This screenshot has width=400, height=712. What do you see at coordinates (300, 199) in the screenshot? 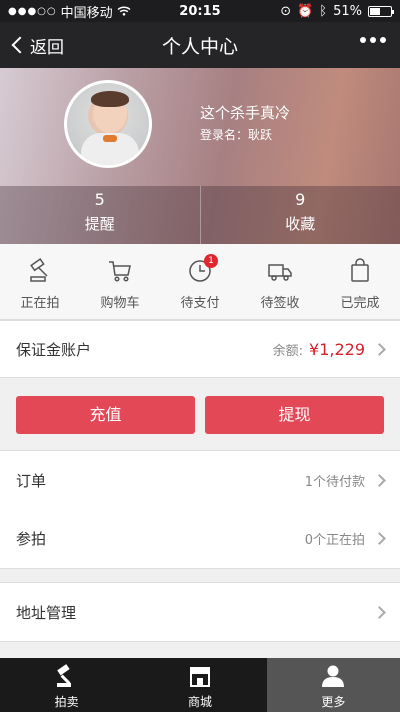
I see `stat-count: 9` at bounding box center [300, 199].